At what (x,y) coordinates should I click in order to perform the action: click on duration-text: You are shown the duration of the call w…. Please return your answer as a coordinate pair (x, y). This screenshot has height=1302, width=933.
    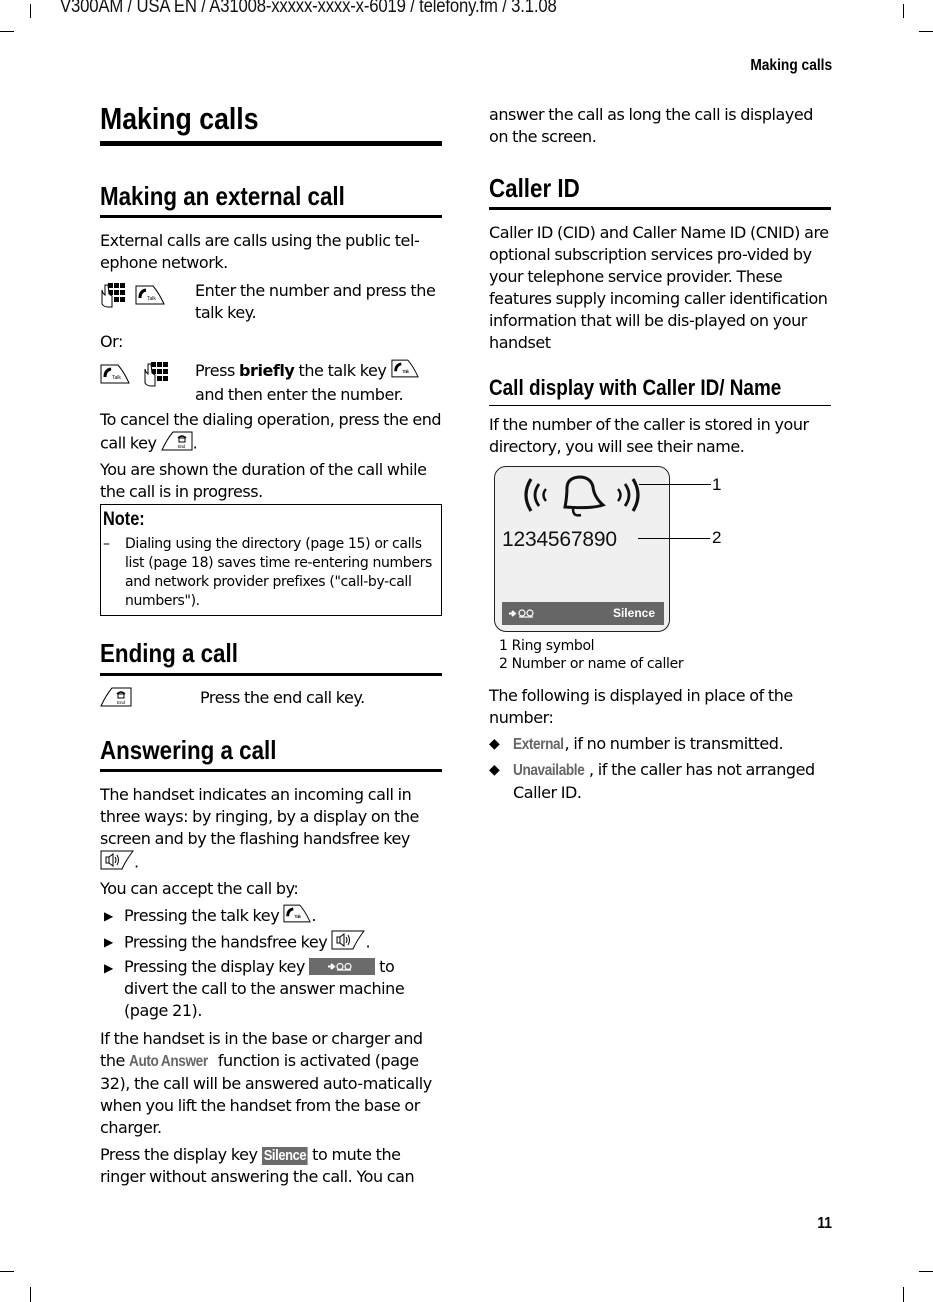
    Looking at the image, I should click on (263, 480).